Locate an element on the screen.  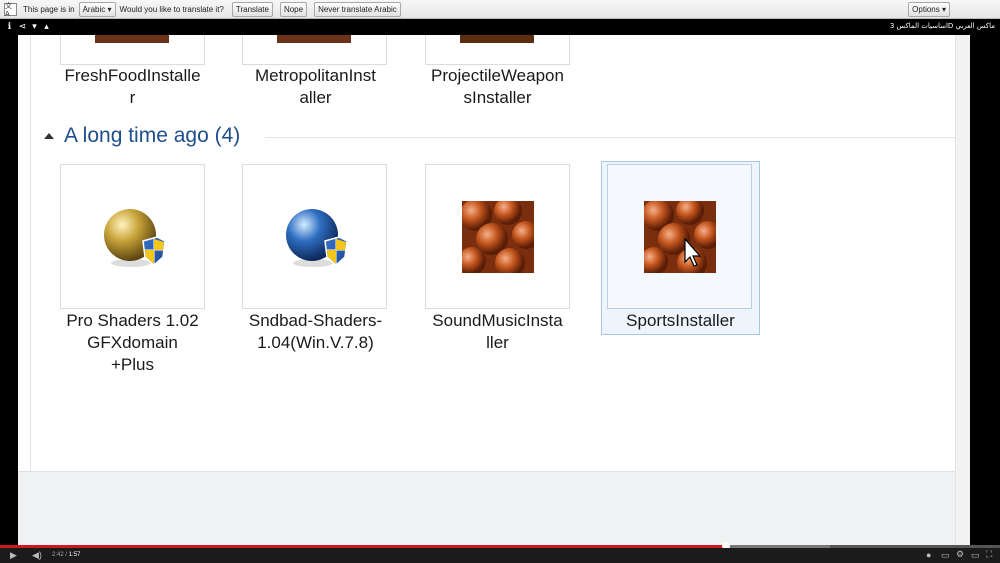
group-header: A long time ago (4) is located at coordinates (142, 136).